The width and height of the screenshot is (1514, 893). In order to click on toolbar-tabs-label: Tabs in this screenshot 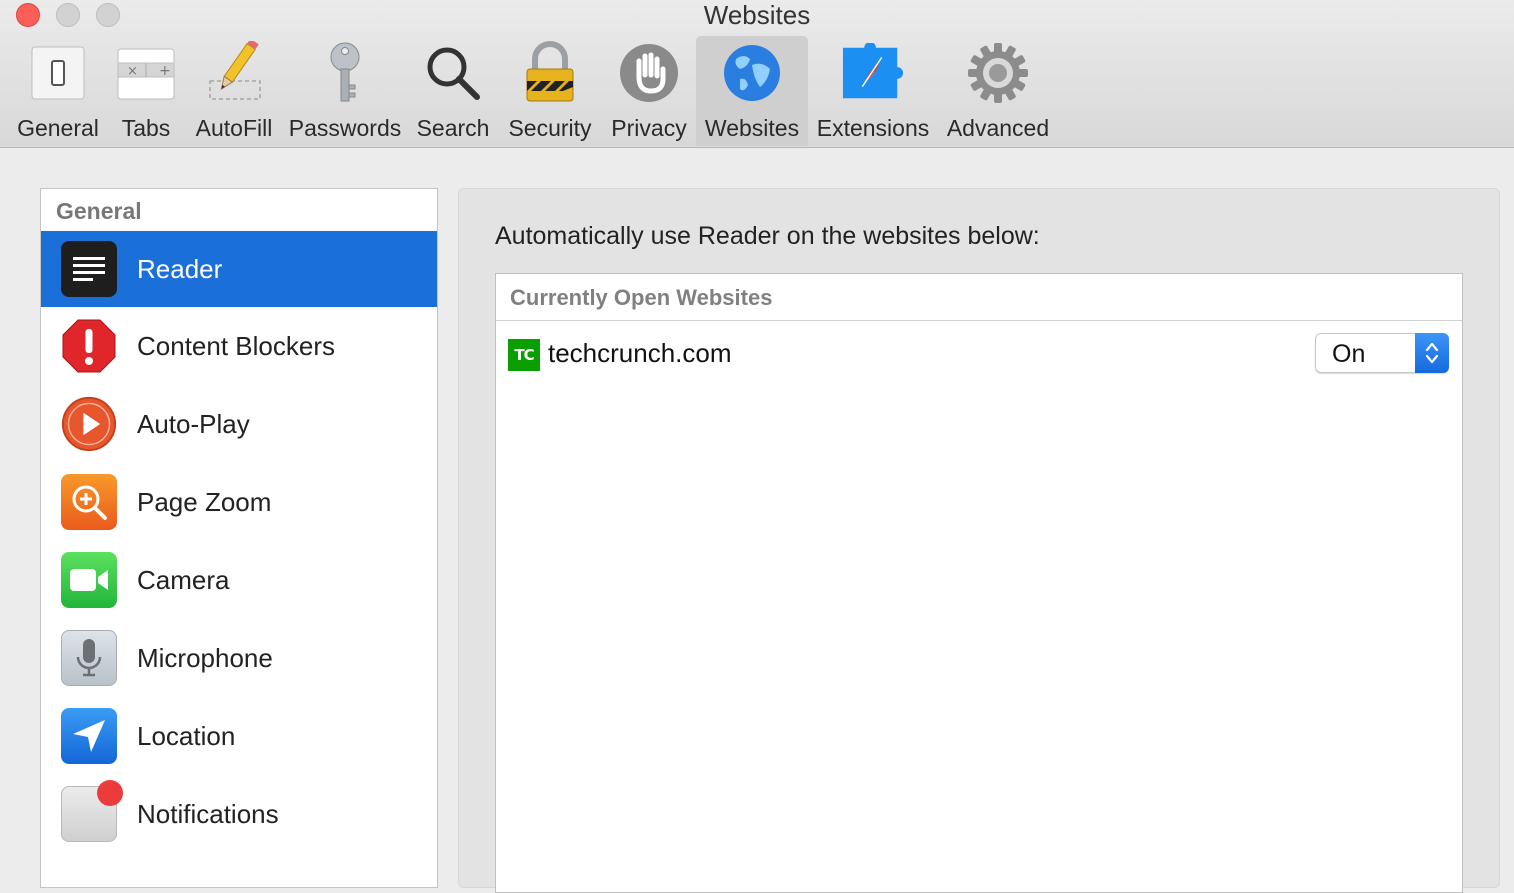, I will do `click(146, 128)`.